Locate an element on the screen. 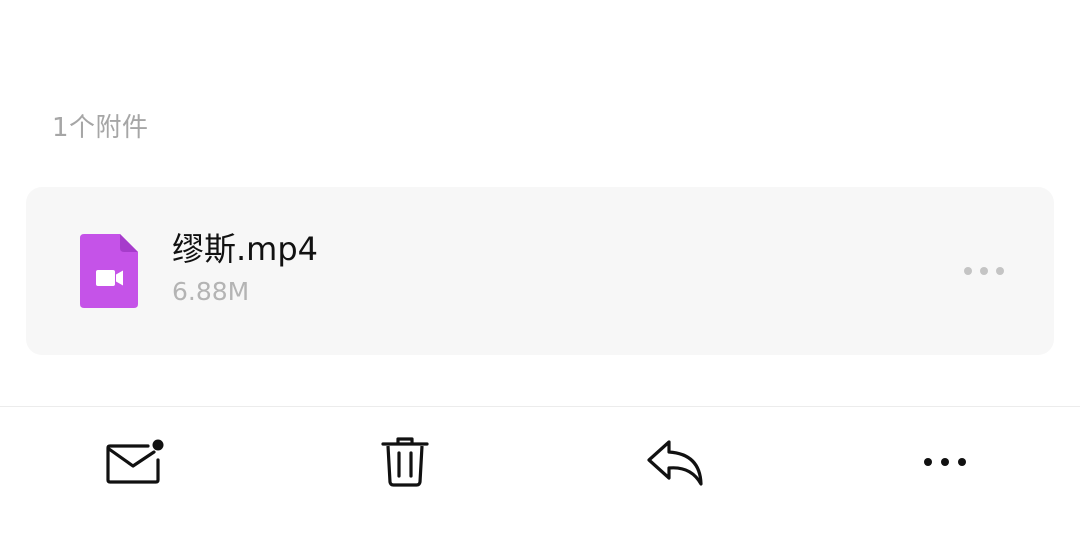 The width and height of the screenshot is (1080, 537). mark-unread-mail-icon is located at coordinates (135, 462).